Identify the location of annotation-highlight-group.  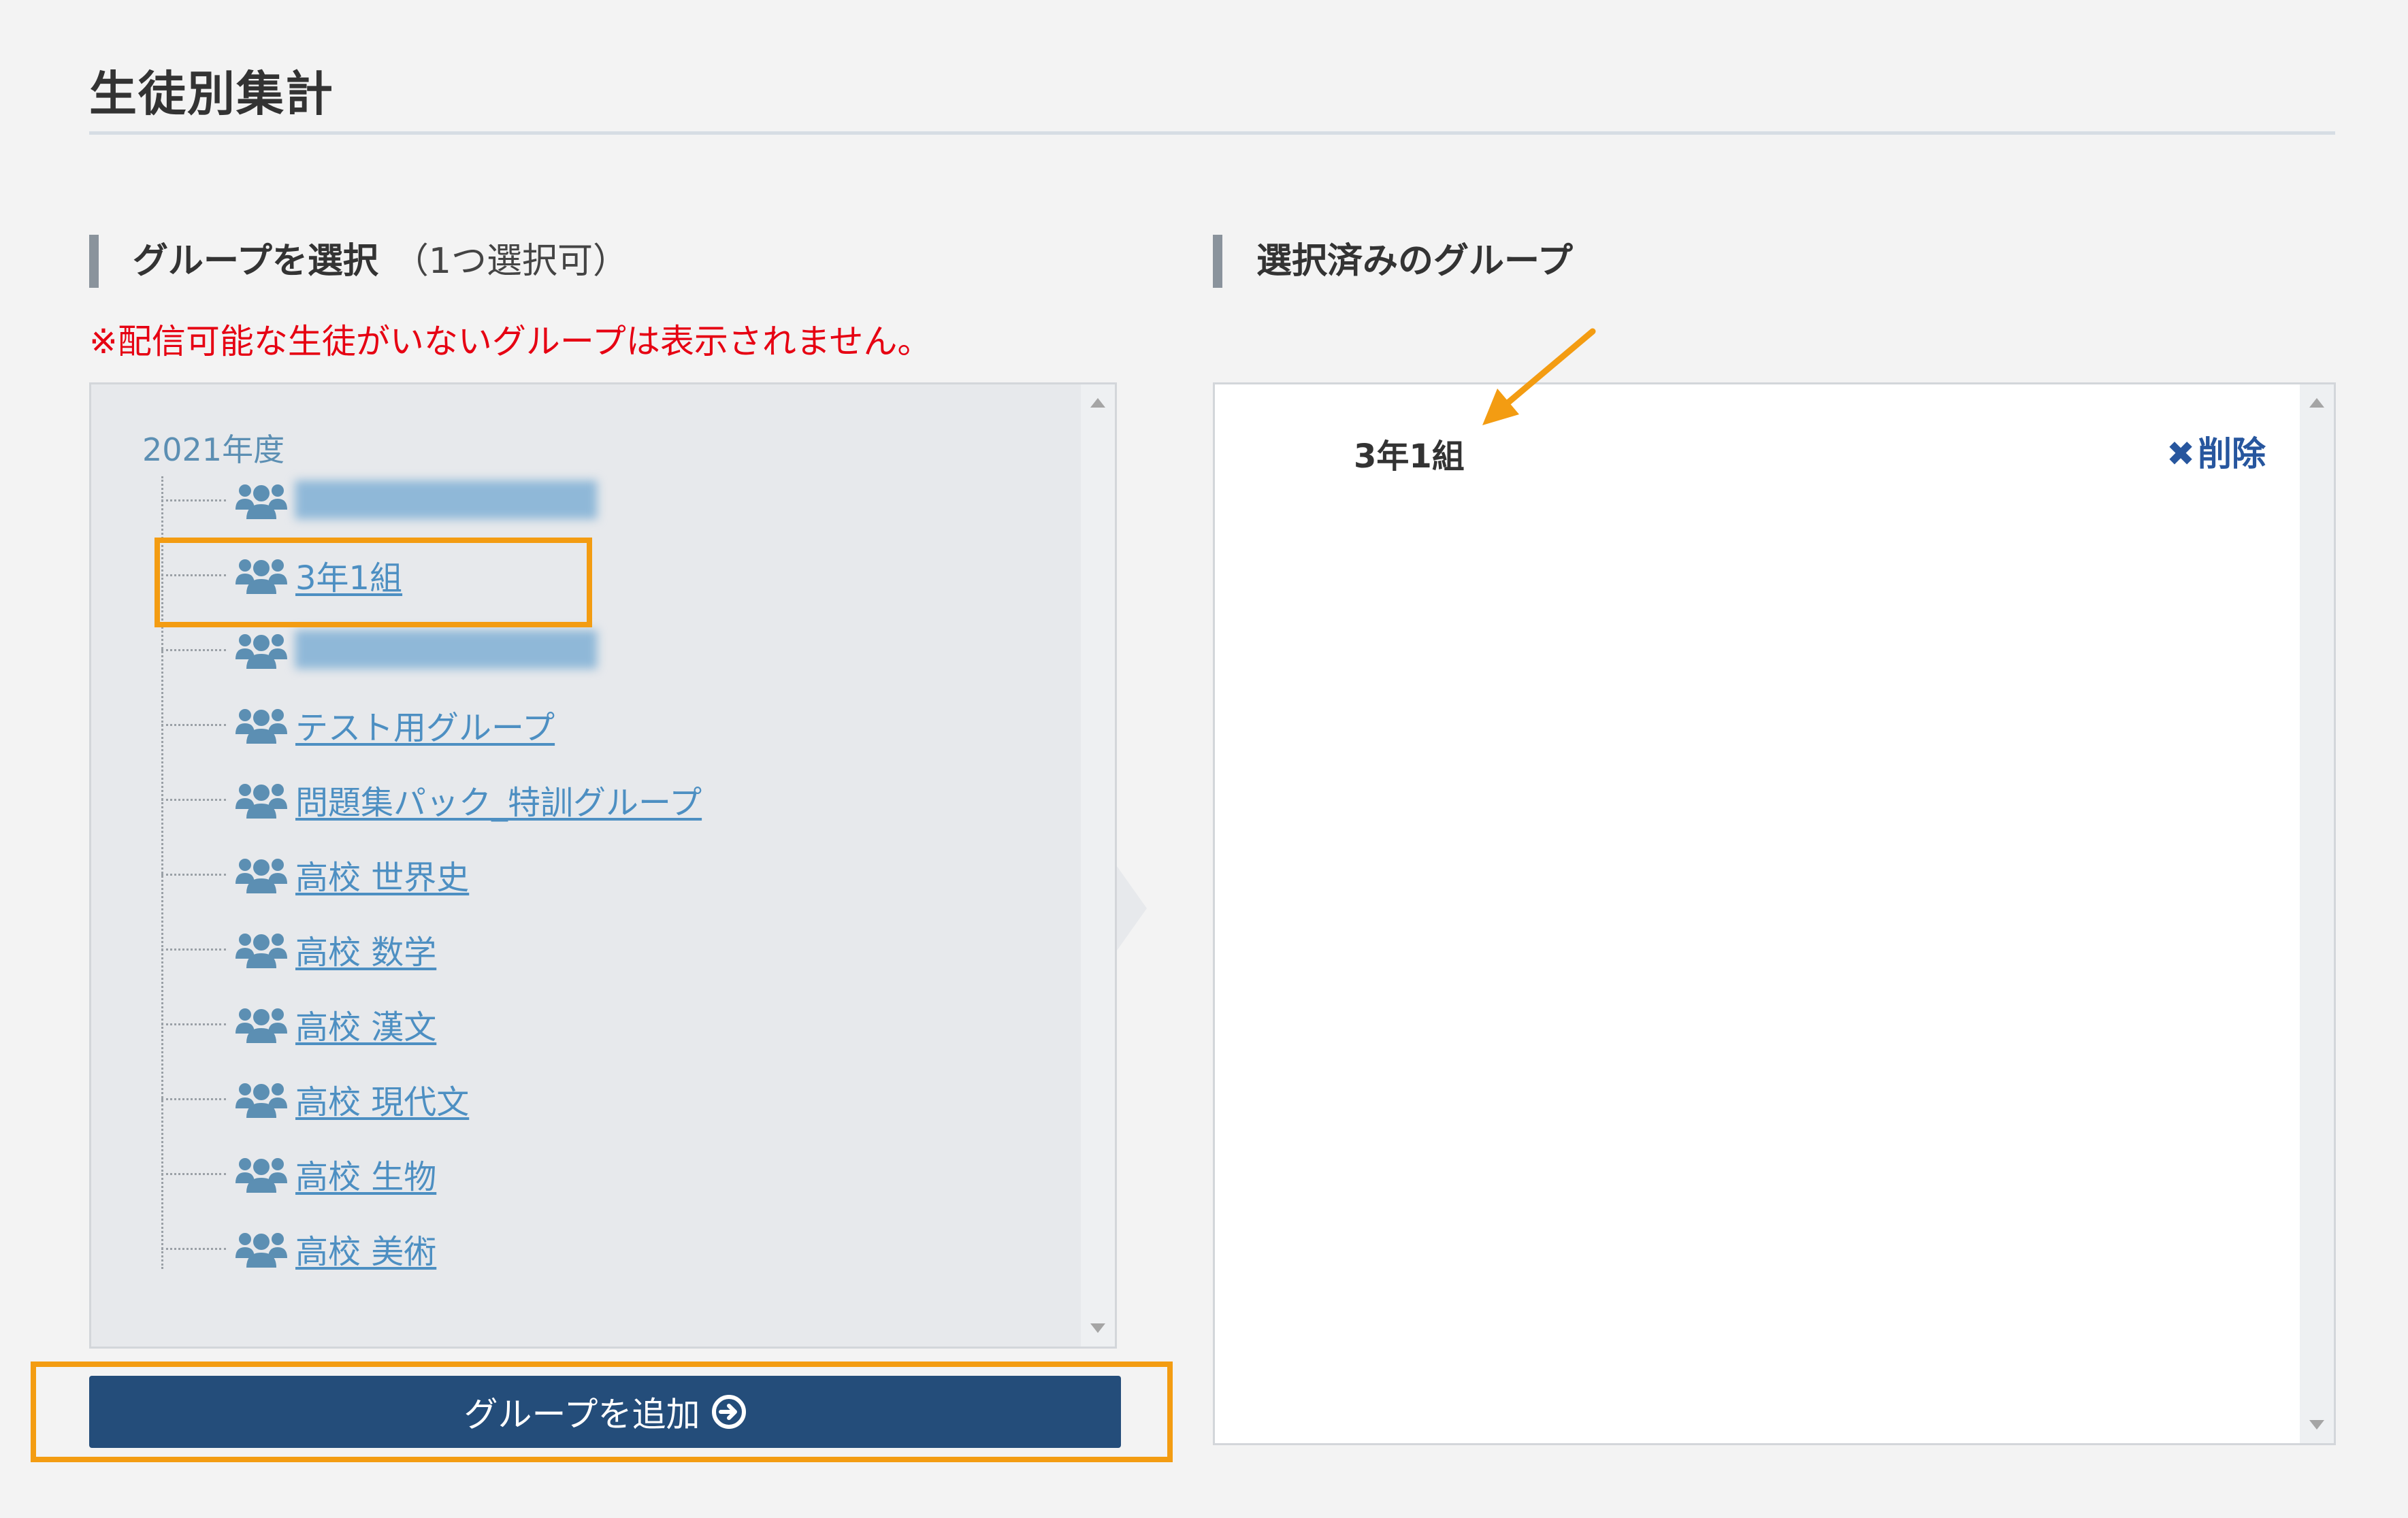
(373, 582).